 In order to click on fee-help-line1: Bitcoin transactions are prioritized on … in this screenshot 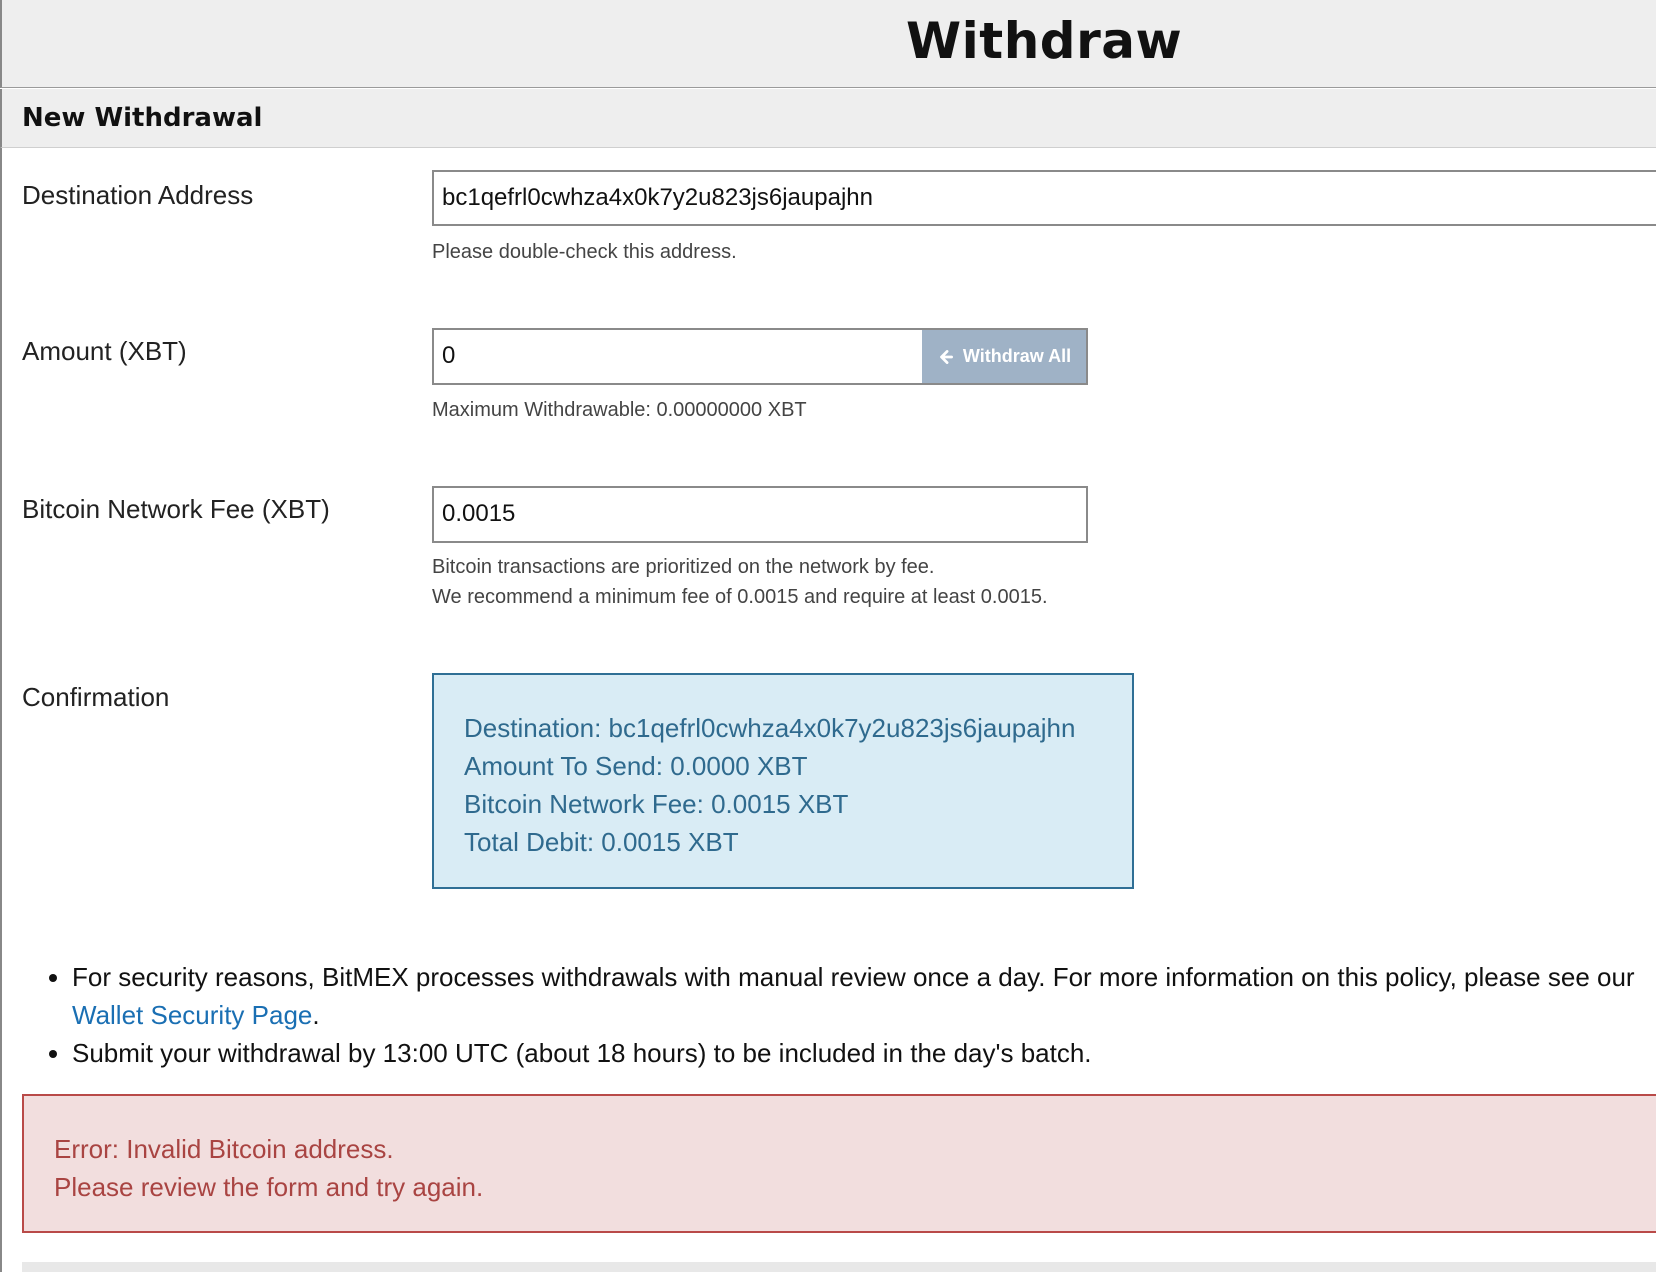, I will do `click(683, 567)`.